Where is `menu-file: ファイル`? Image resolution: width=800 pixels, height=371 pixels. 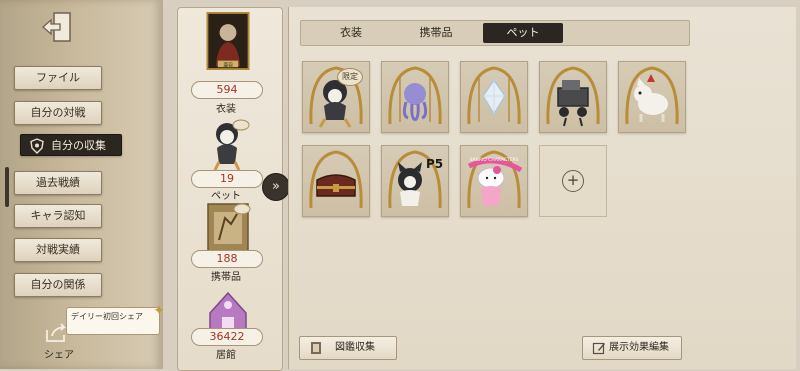
menu-file: ファイル is located at coordinates (58, 78).